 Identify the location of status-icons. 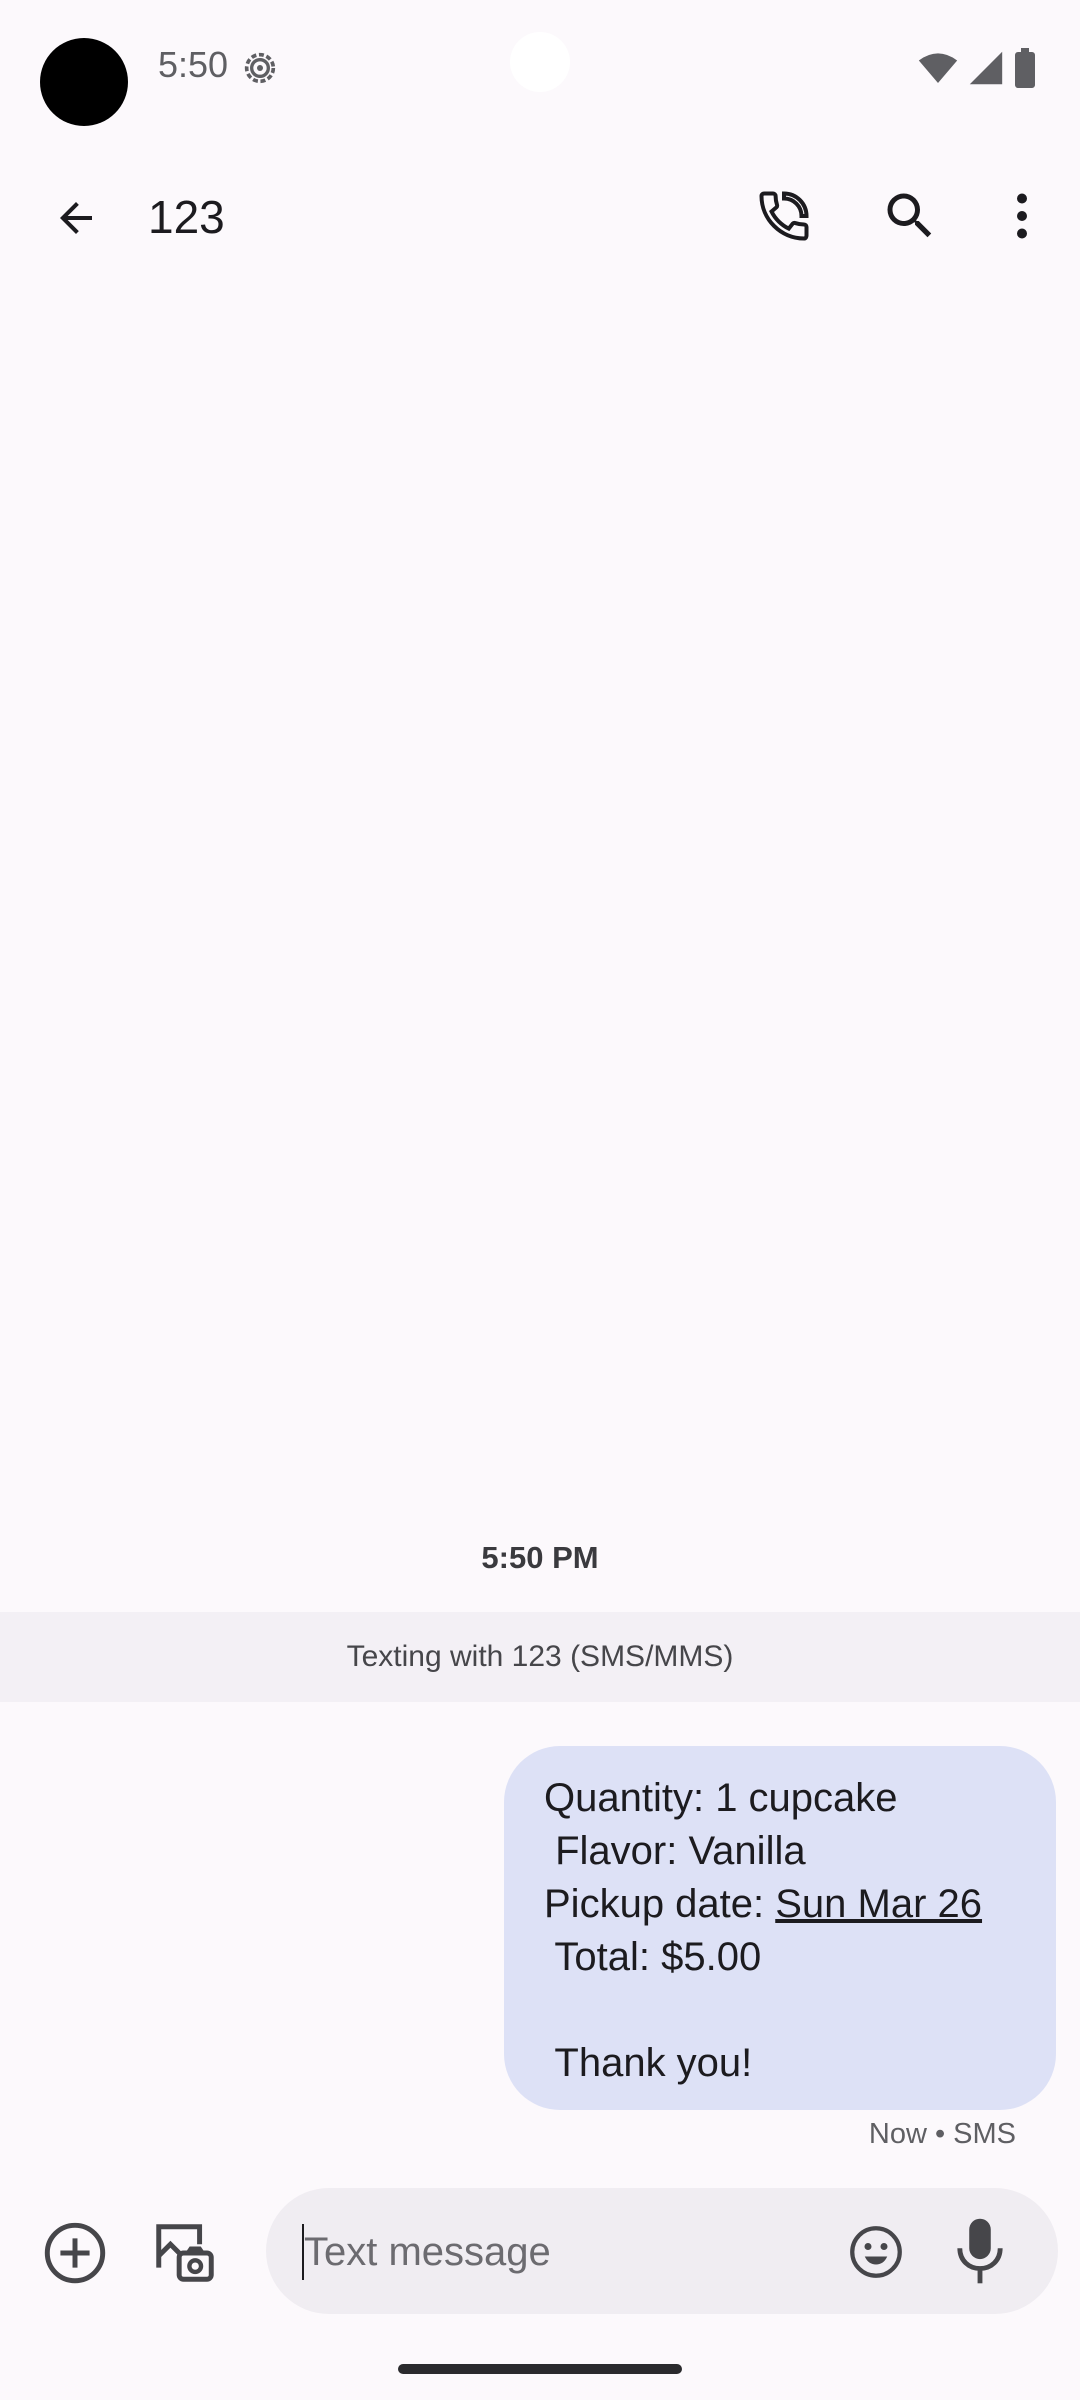
(977, 68).